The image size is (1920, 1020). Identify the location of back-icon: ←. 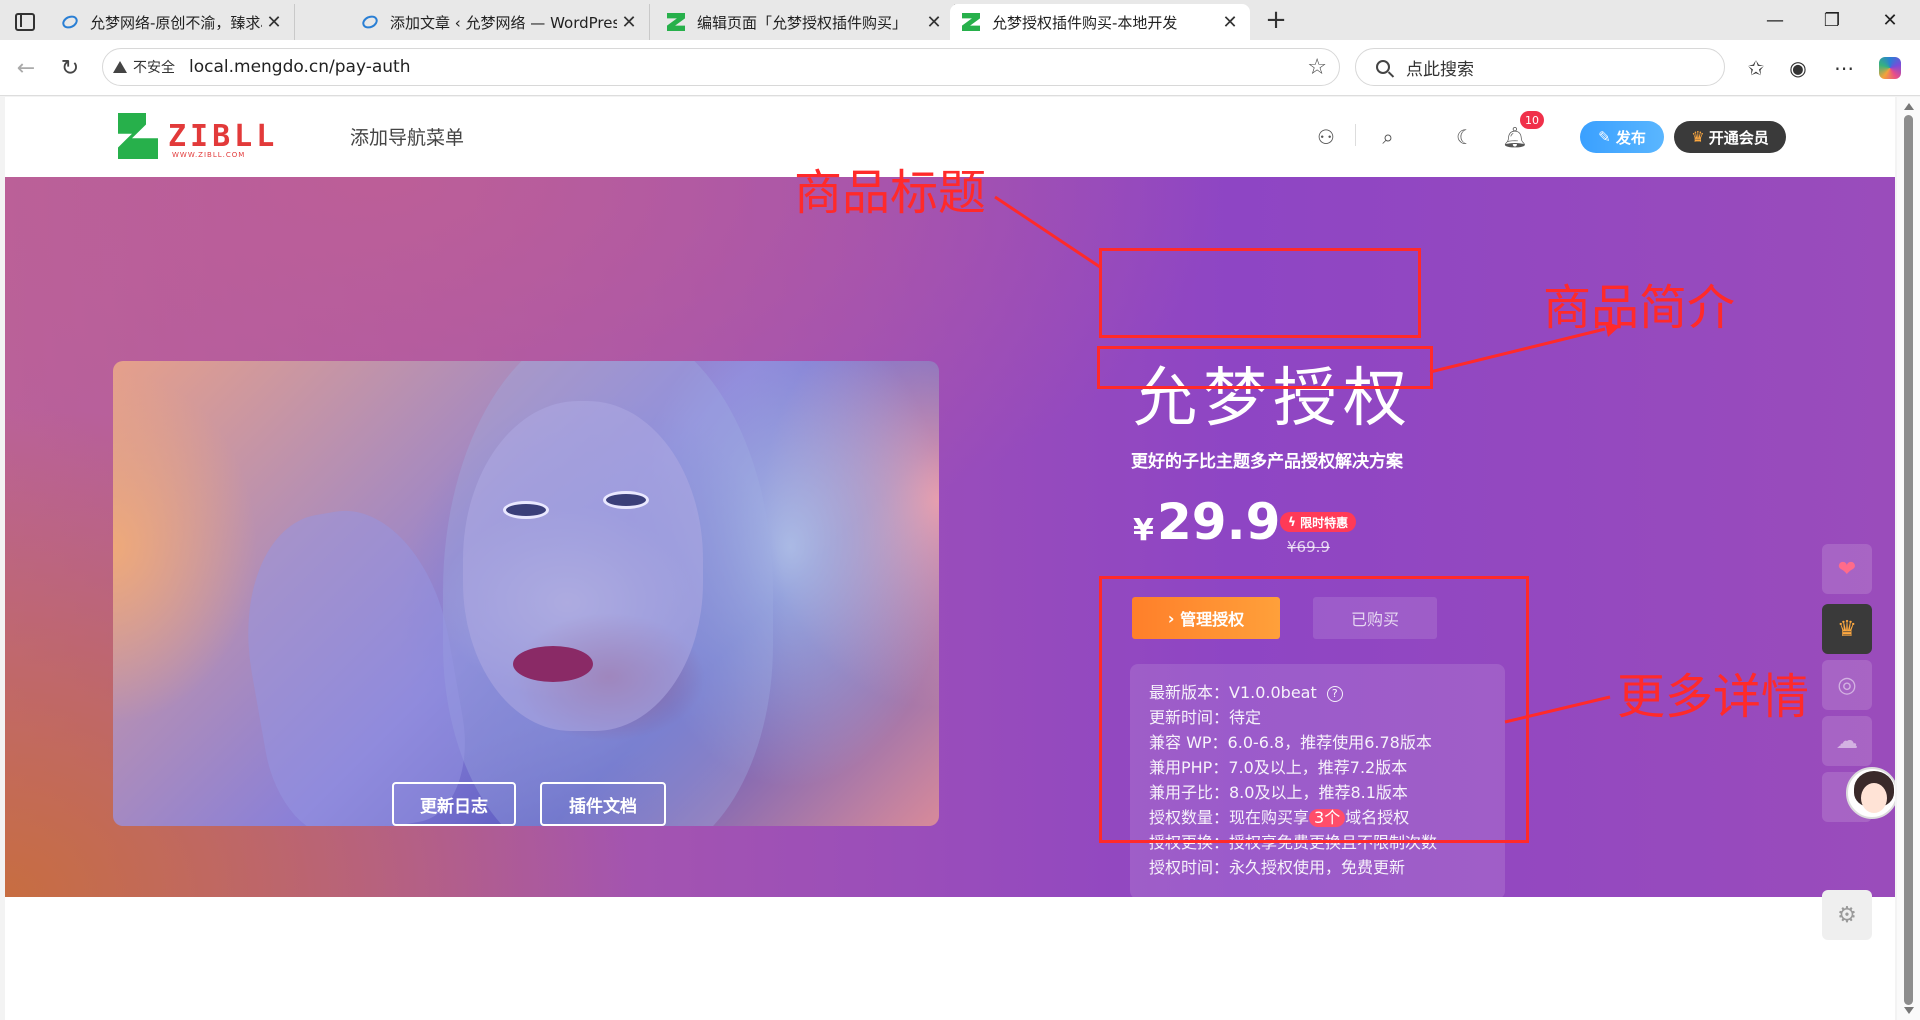
(26, 68).